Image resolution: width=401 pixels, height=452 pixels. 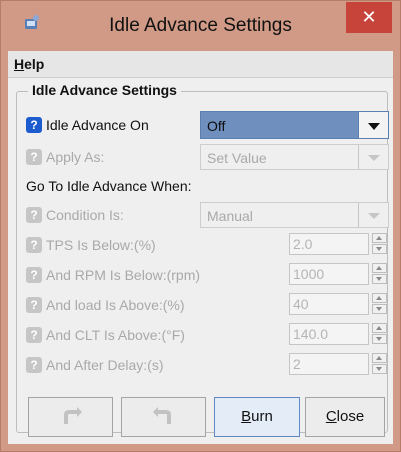 What do you see at coordinates (104, 90) in the screenshot?
I see `settings-group-title: Idle Advance Settings` at bounding box center [104, 90].